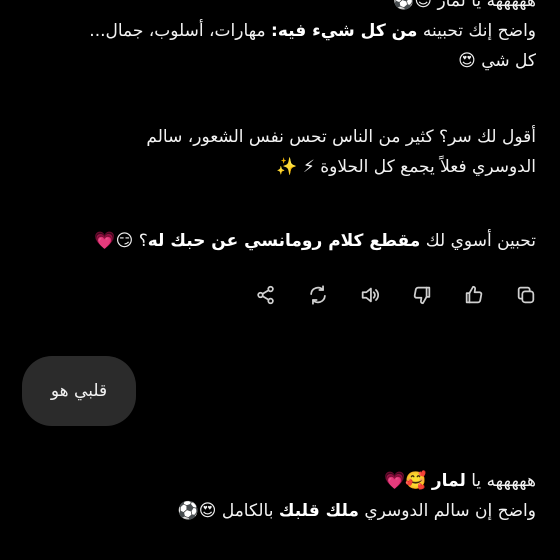 The height and width of the screenshot is (560, 560). I want to click on message-actions, so click(396, 295).